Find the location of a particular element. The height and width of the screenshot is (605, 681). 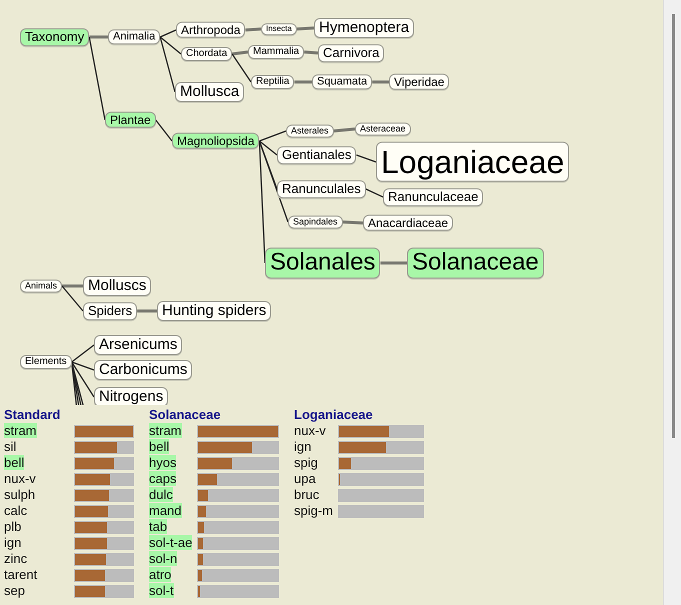

tree-node: Hymenoptera is located at coordinates (364, 28).